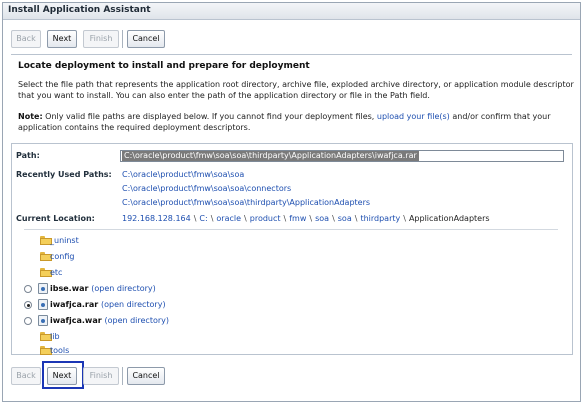  Describe the element at coordinates (183, 174) in the screenshot. I see `recent-path-link: C:\oracle\product\fmw\soa\soa` at that location.